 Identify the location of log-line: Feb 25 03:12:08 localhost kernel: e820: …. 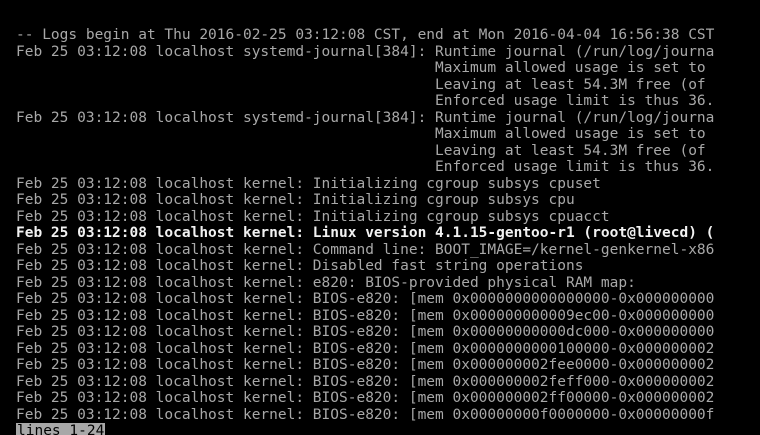
(380, 283).